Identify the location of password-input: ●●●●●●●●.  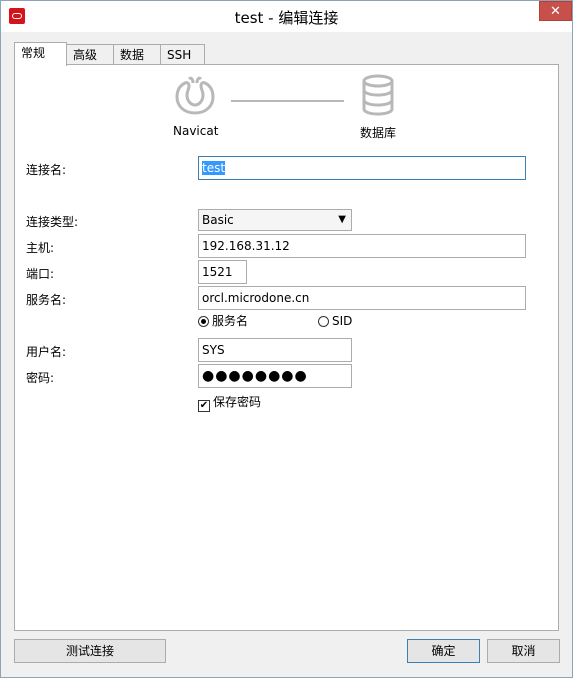
(275, 376).